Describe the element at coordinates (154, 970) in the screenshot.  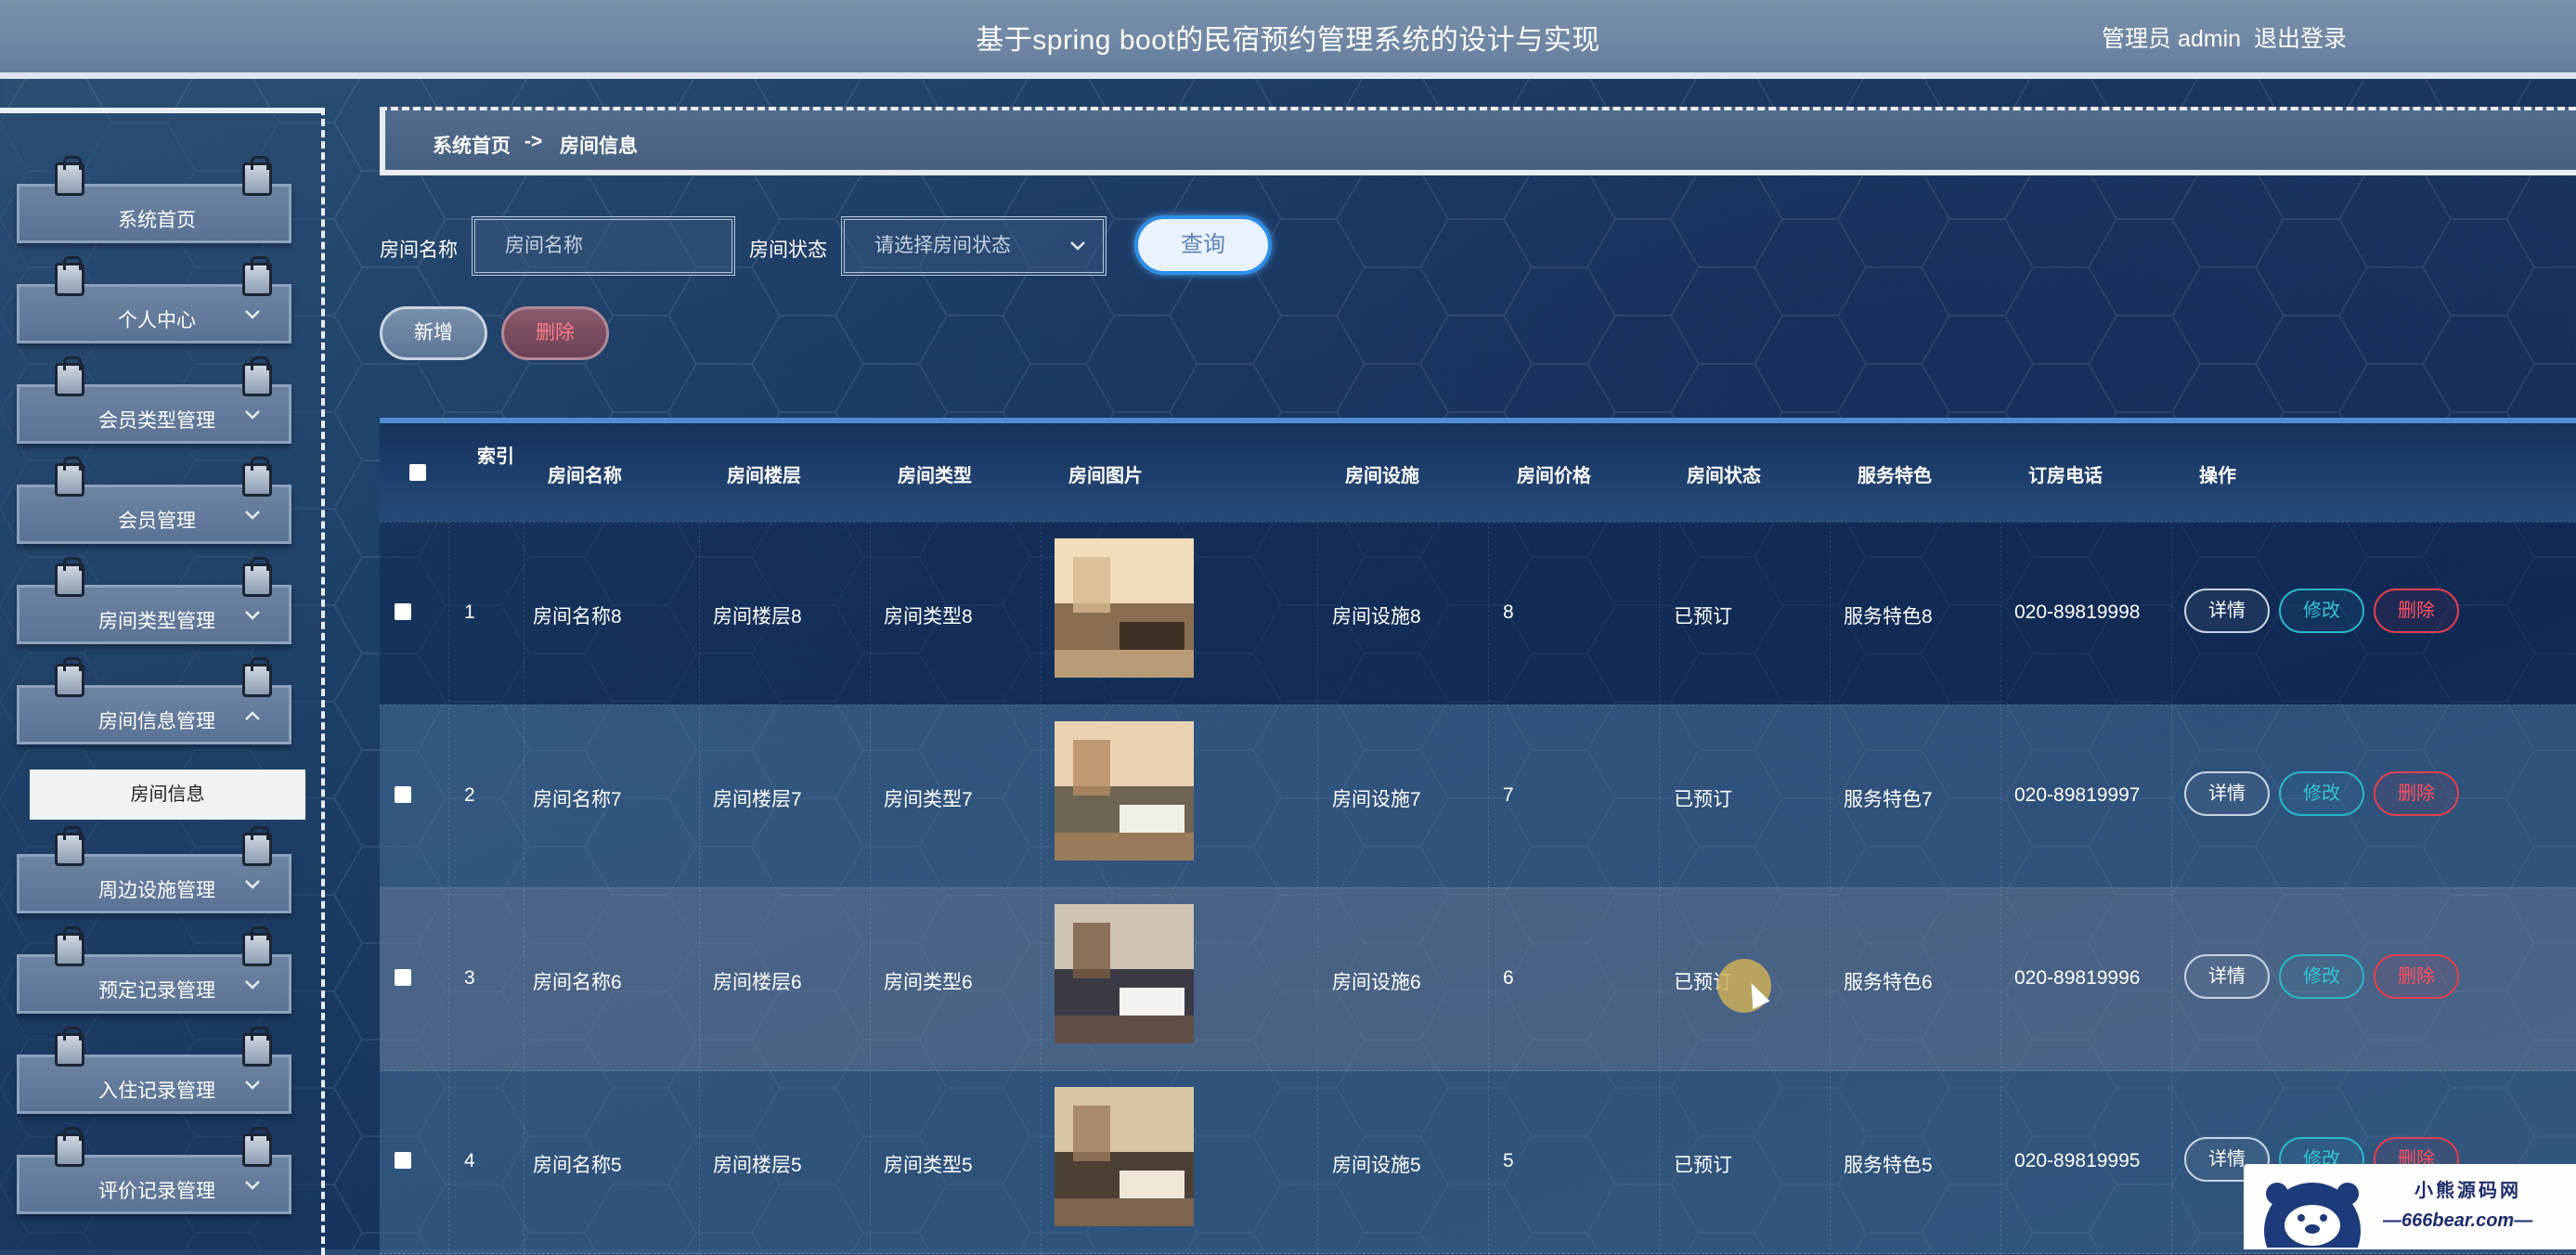
I see `sidebar-item-7: 预定记录管理` at that location.